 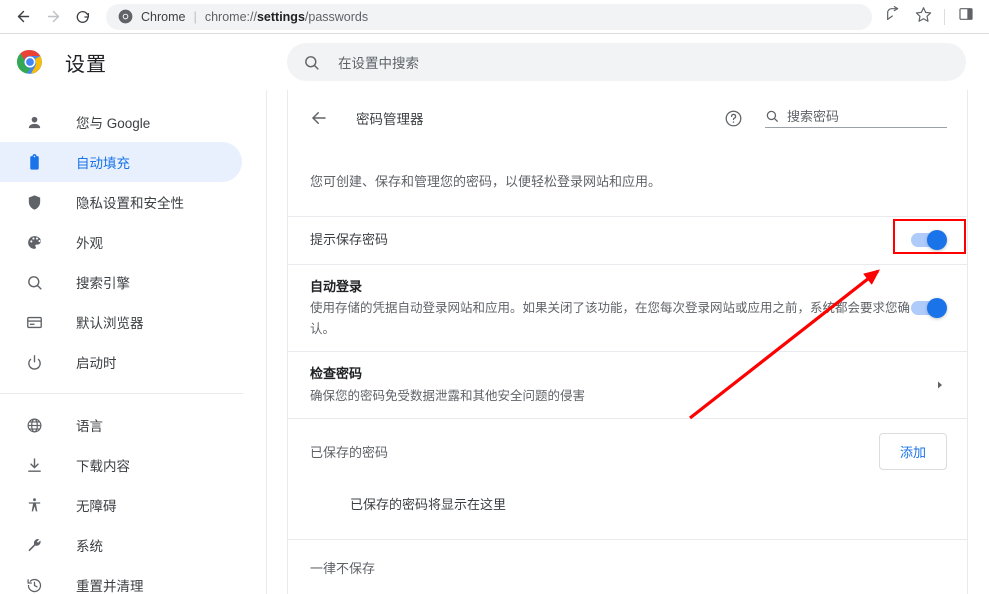 I want to click on sidebar-item-autofill: 自动填充, so click(x=121, y=162).